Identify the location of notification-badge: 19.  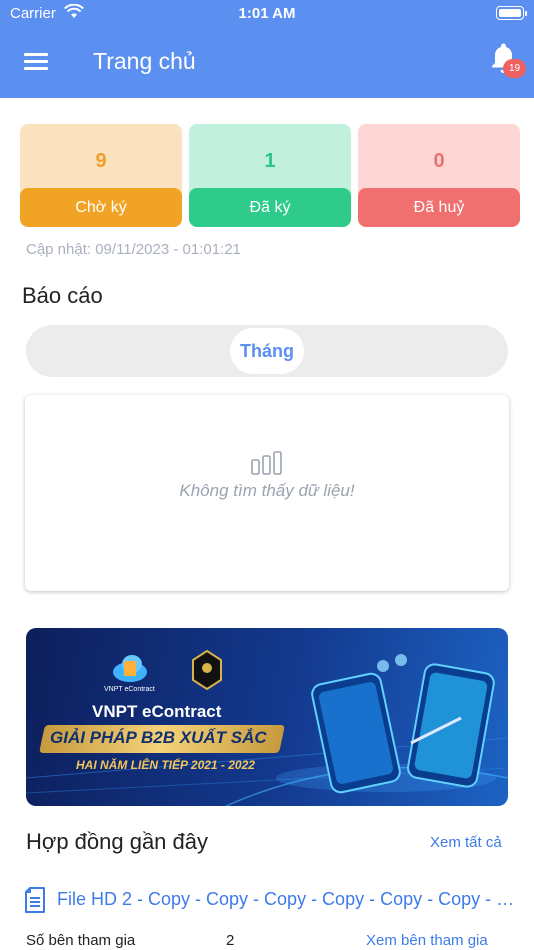
(514, 68).